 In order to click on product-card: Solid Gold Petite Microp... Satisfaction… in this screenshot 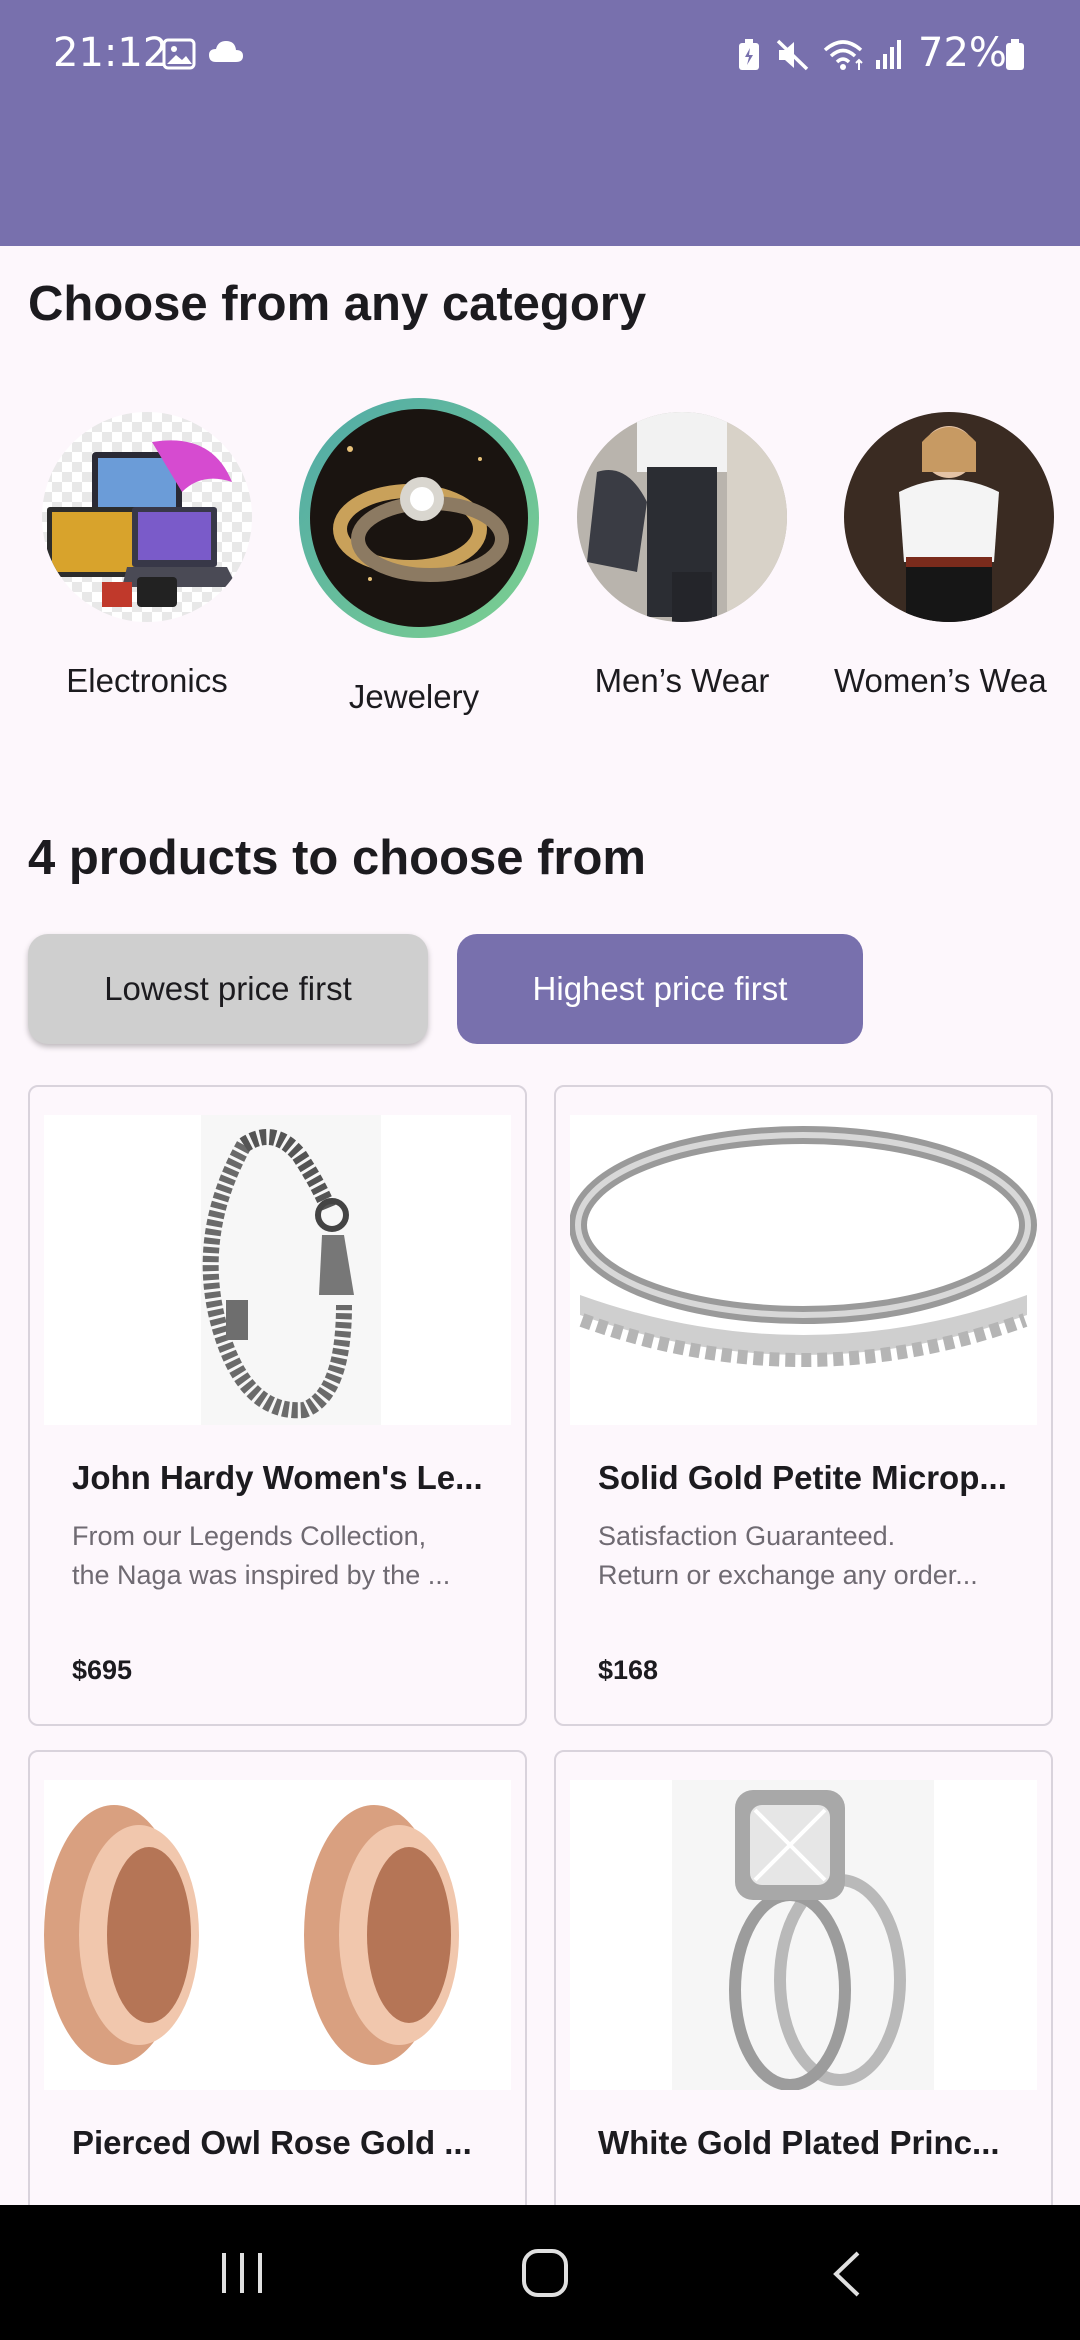, I will do `click(803, 1405)`.